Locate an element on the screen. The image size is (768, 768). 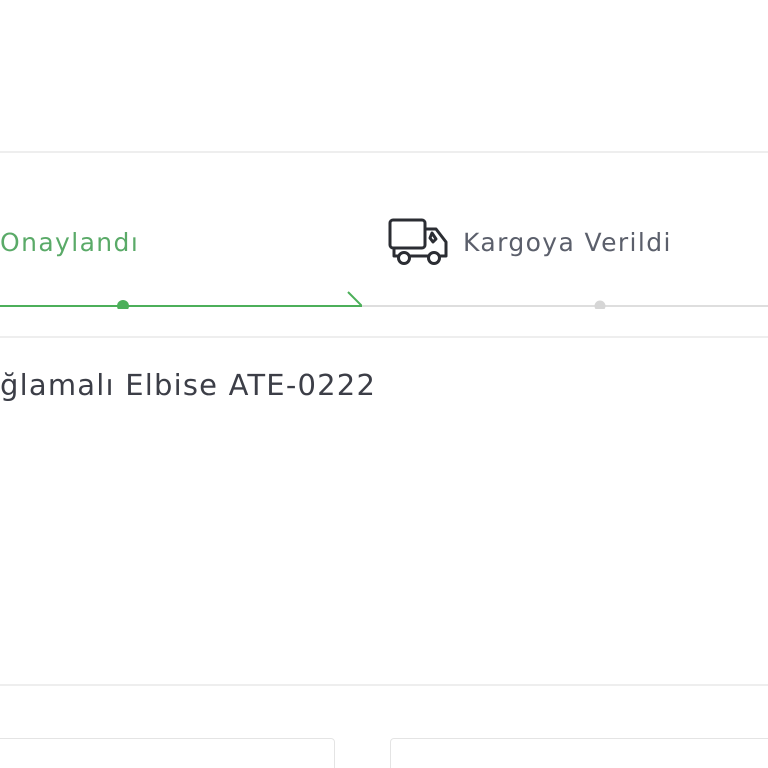
step-label: Kargoya Verildi is located at coordinates (567, 242).